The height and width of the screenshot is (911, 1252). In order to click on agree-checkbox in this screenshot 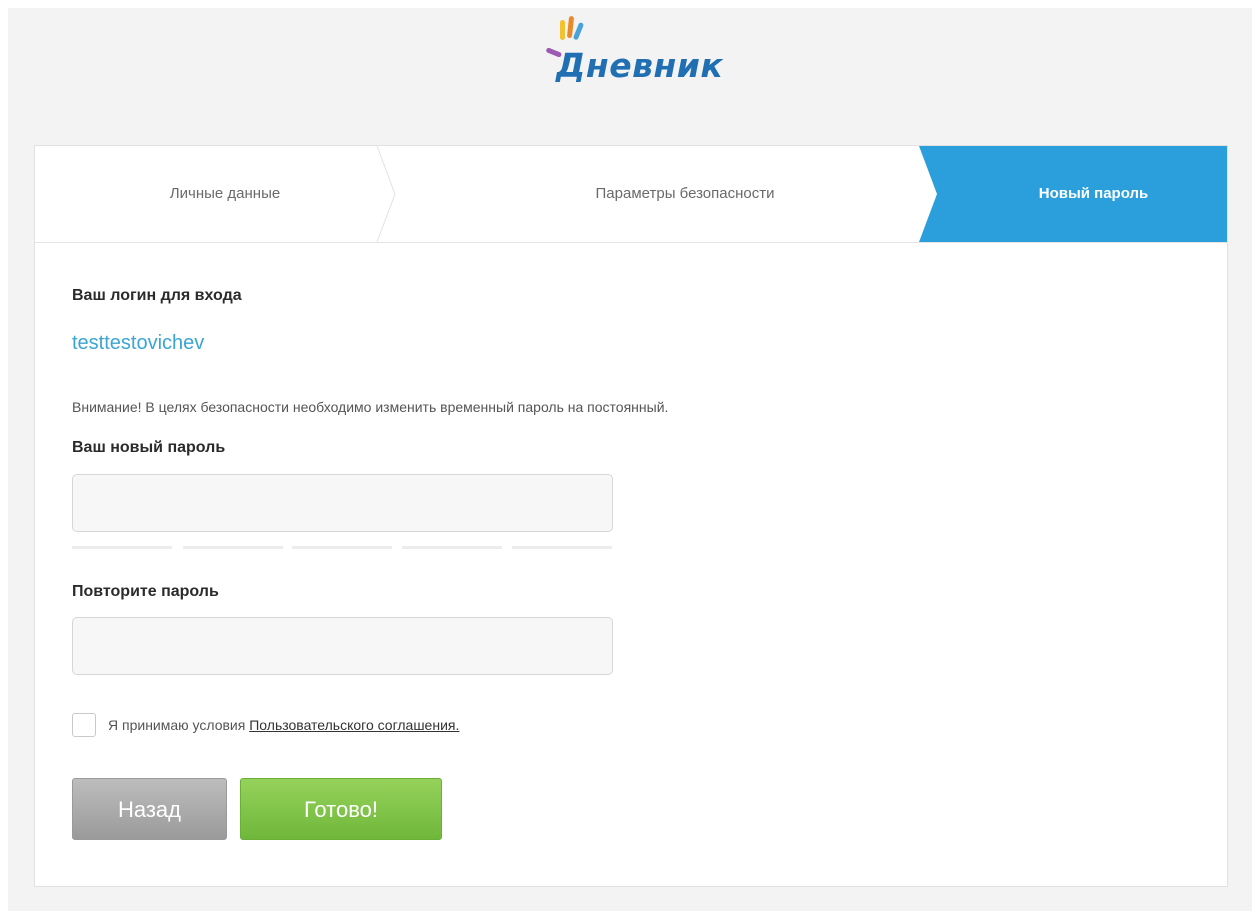, I will do `click(84, 725)`.